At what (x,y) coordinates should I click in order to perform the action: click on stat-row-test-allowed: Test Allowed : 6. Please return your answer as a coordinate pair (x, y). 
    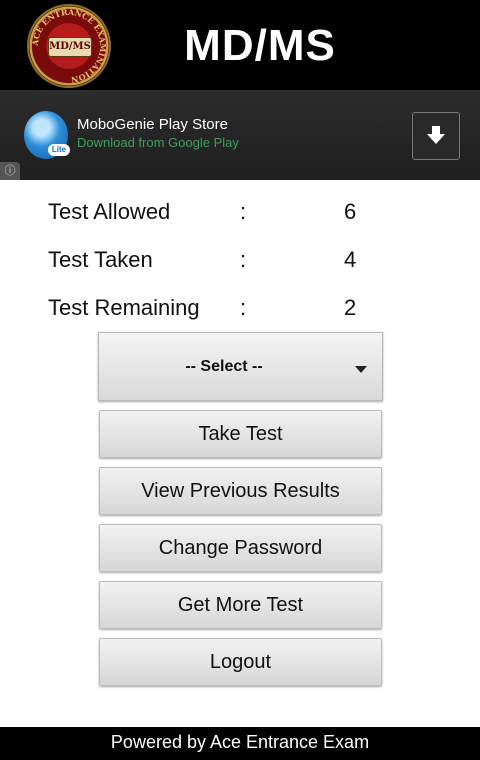
    Looking at the image, I should click on (208, 215).